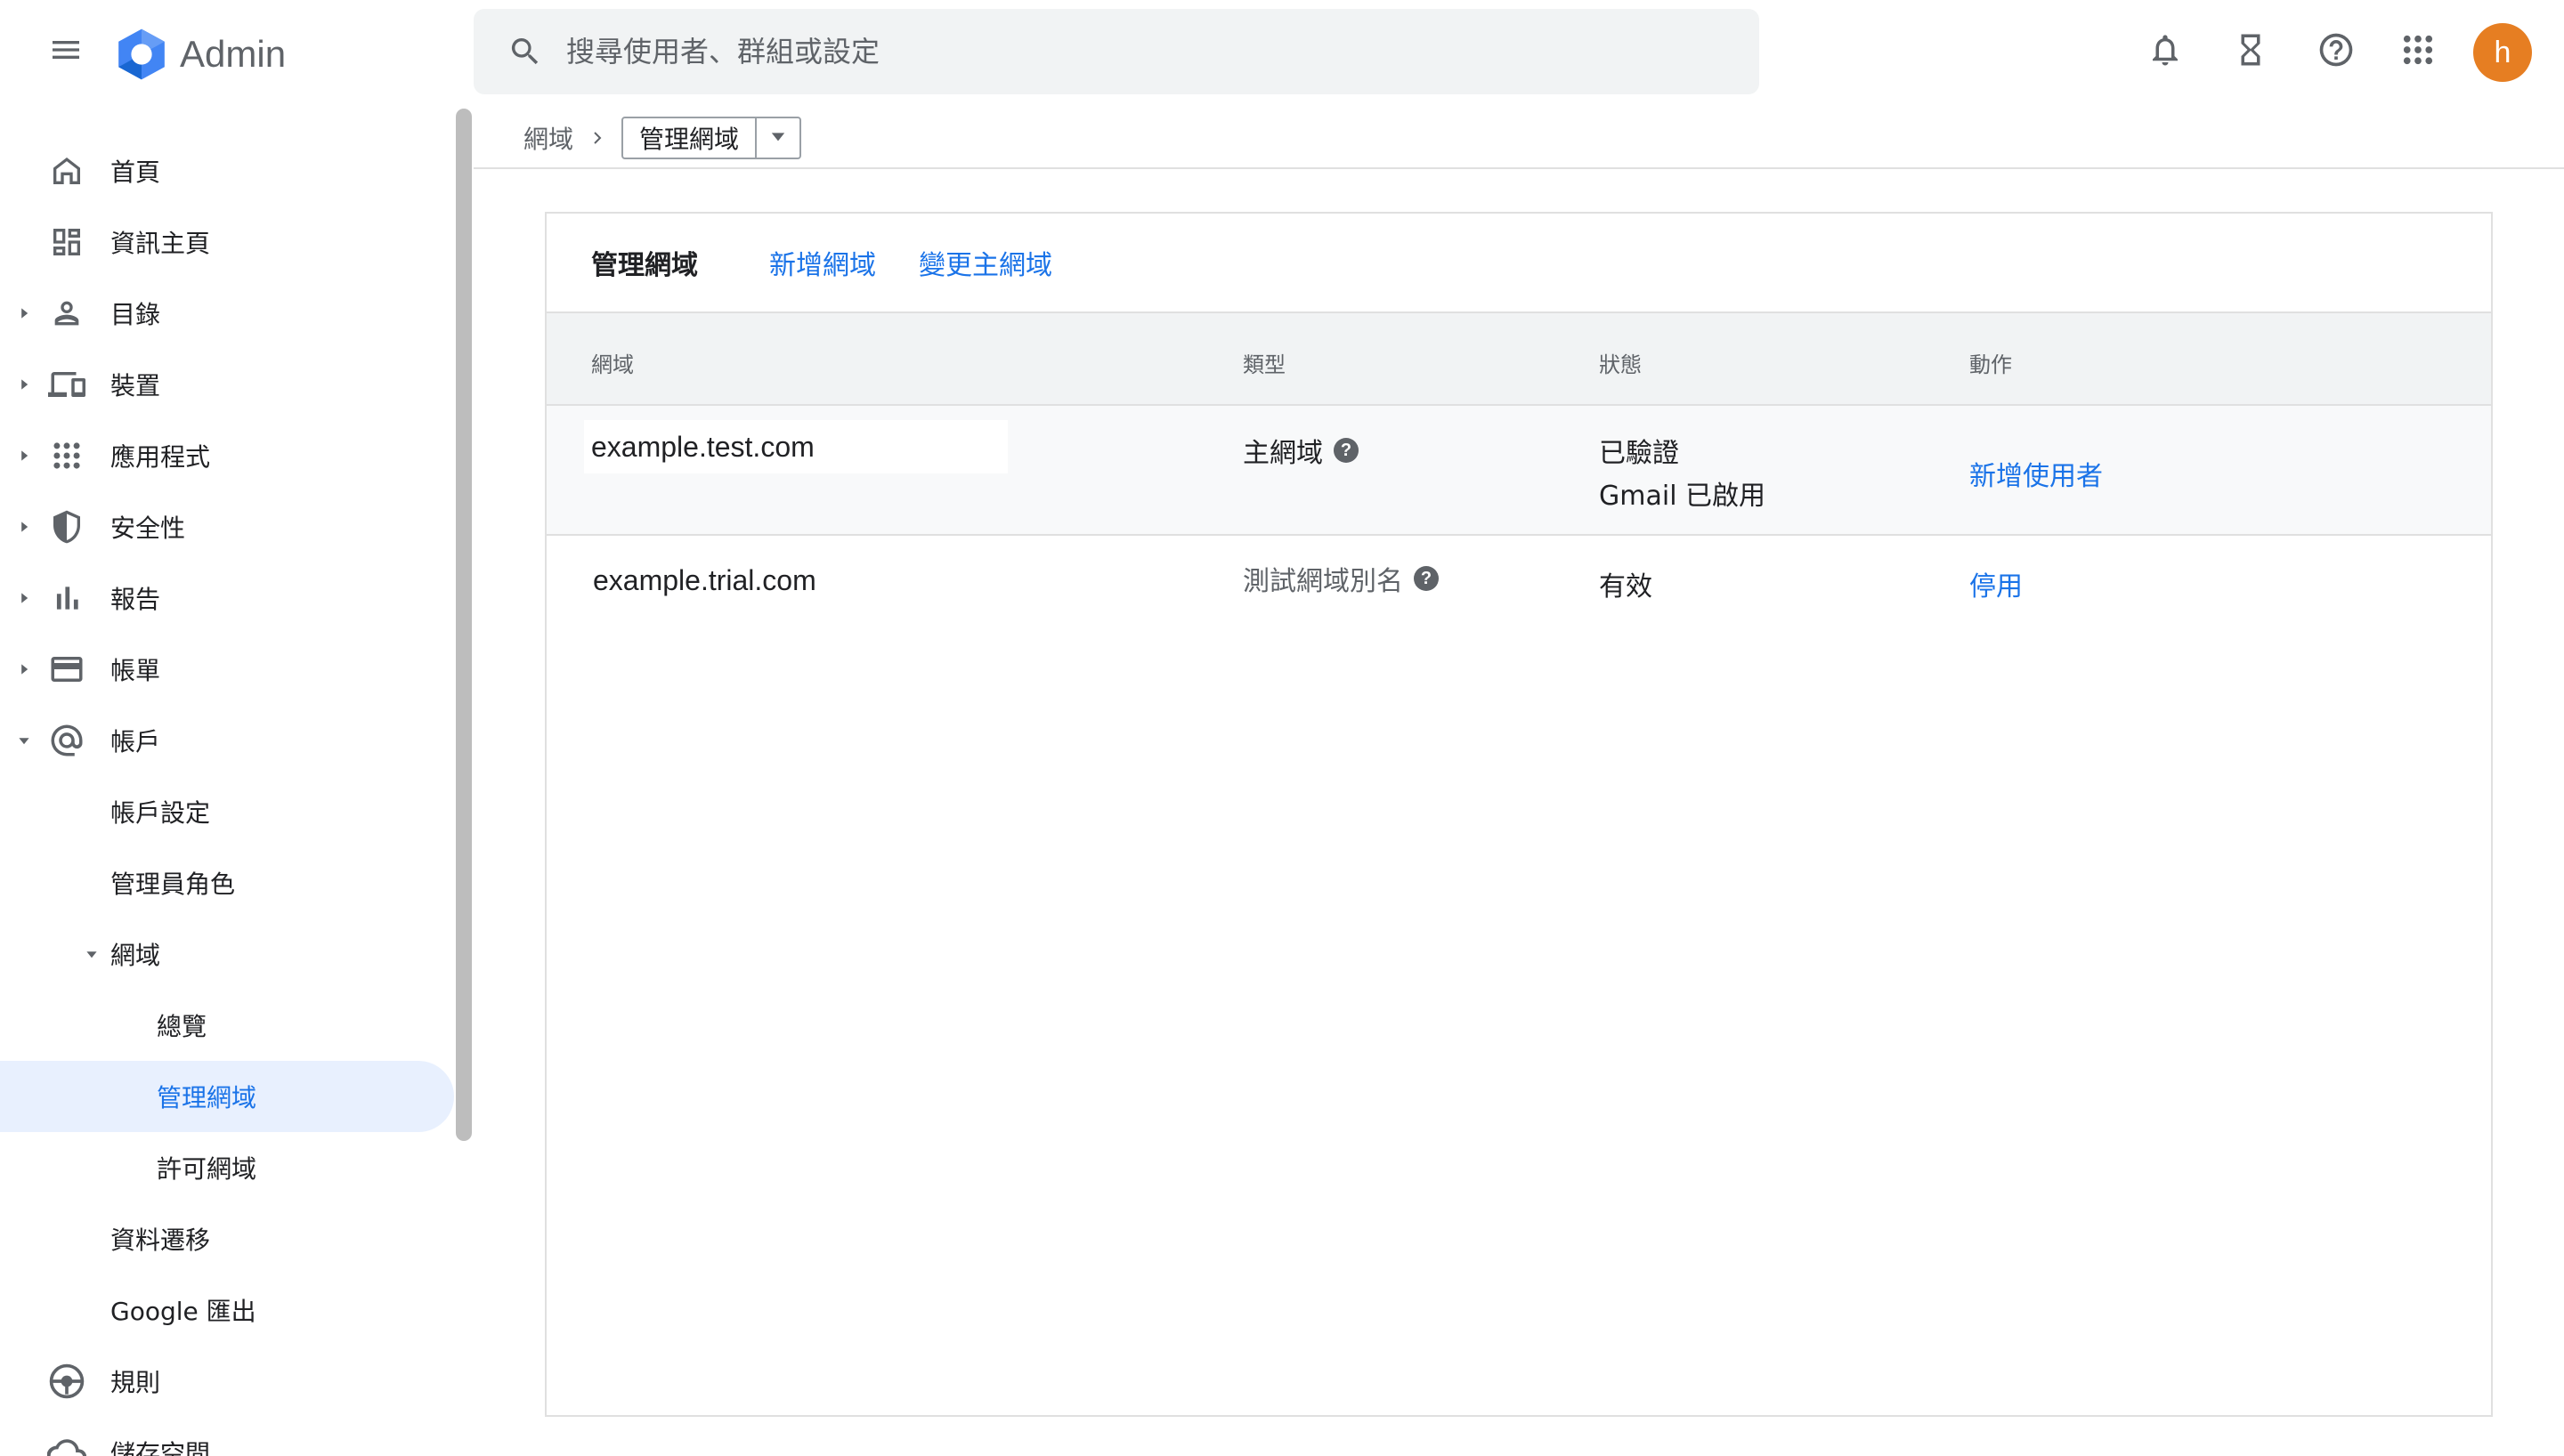 This screenshot has height=1456, width=2564. I want to click on add-users-link: 新增使用者, so click(2036, 473).